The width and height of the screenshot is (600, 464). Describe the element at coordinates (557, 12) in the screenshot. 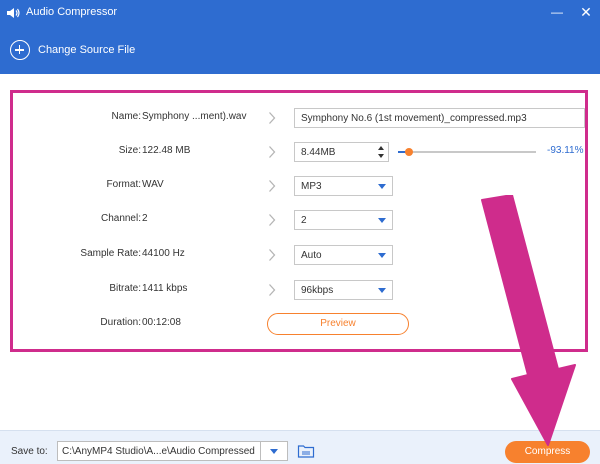

I see `minimize-button: —` at that location.